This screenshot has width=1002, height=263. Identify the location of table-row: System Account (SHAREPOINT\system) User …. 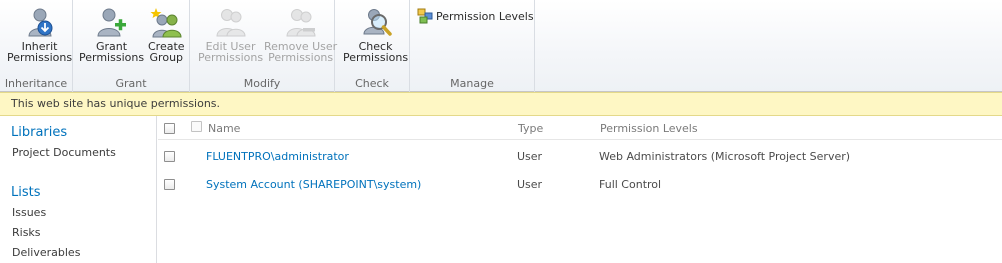
(580, 185).